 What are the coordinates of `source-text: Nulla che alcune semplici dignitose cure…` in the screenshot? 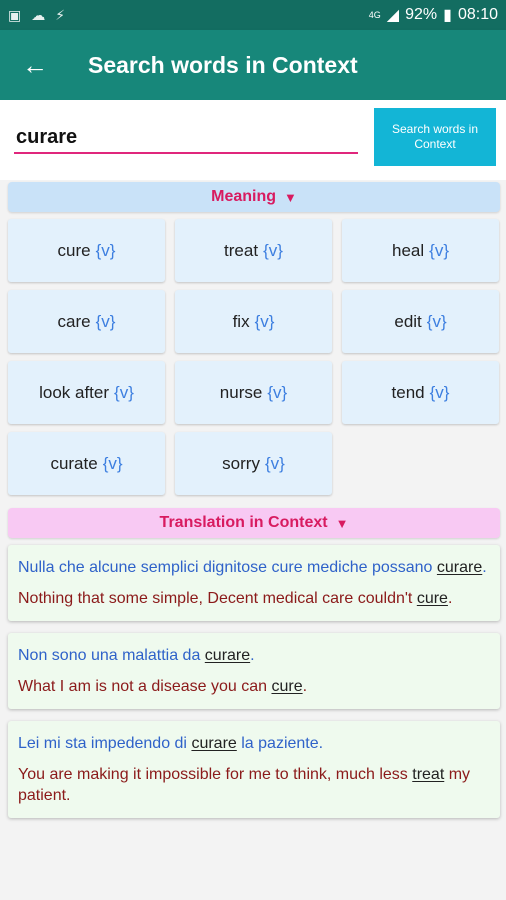 It's located at (227, 567).